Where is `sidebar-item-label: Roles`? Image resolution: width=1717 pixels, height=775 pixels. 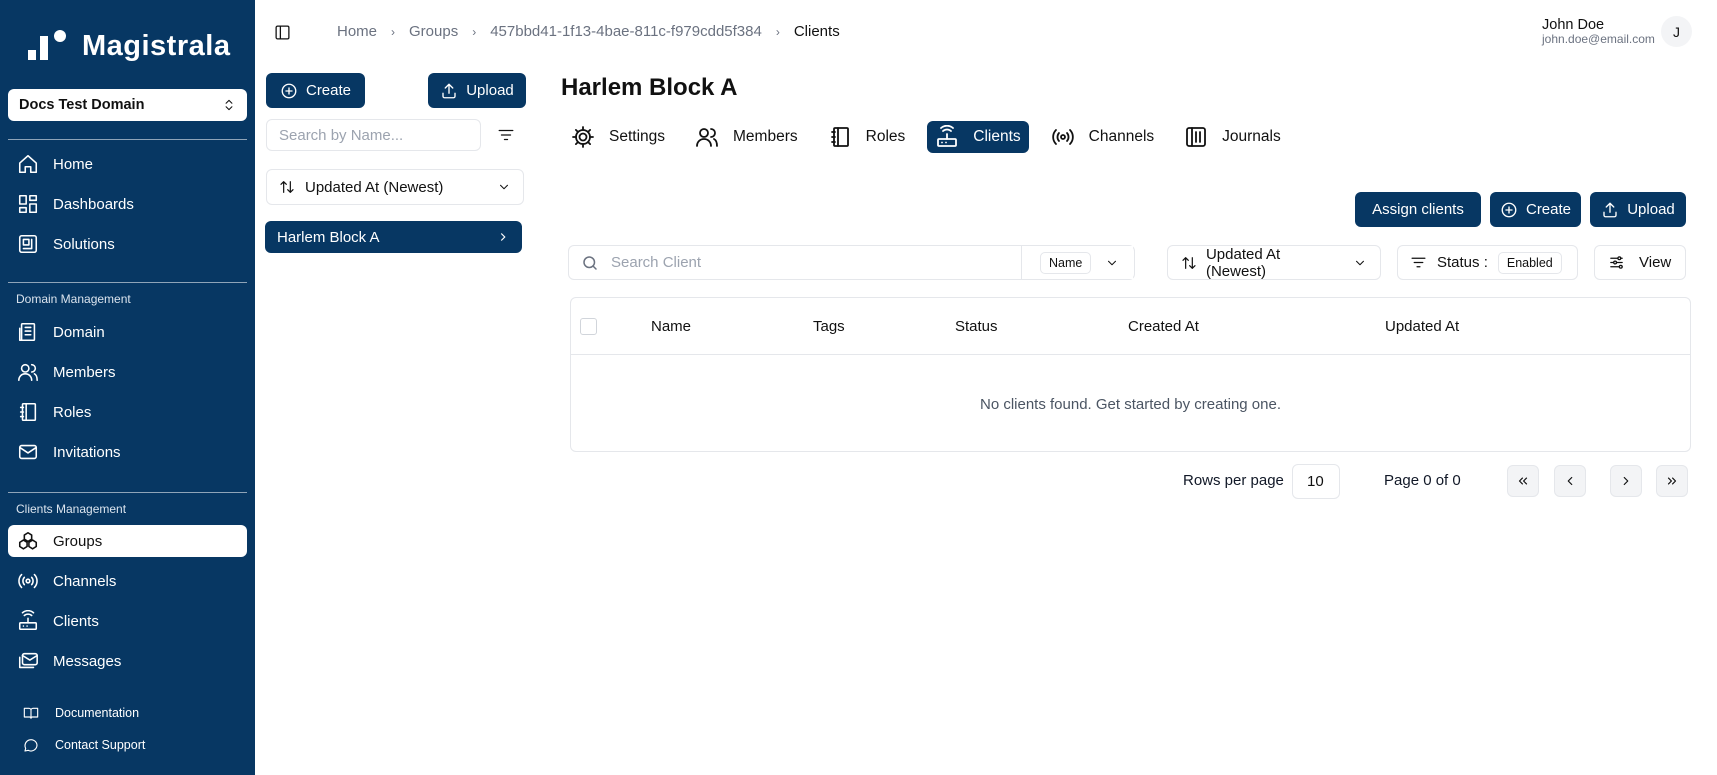 sidebar-item-label: Roles is located at coordinates (72, 412).